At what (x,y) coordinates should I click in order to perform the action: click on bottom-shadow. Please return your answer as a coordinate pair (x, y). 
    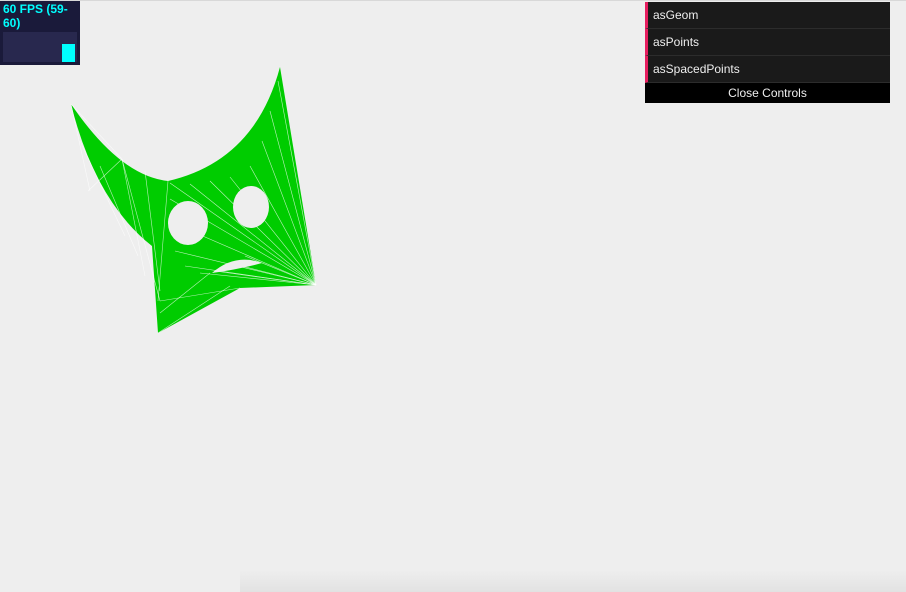
    Looking at the image, I should click on (573, 581).